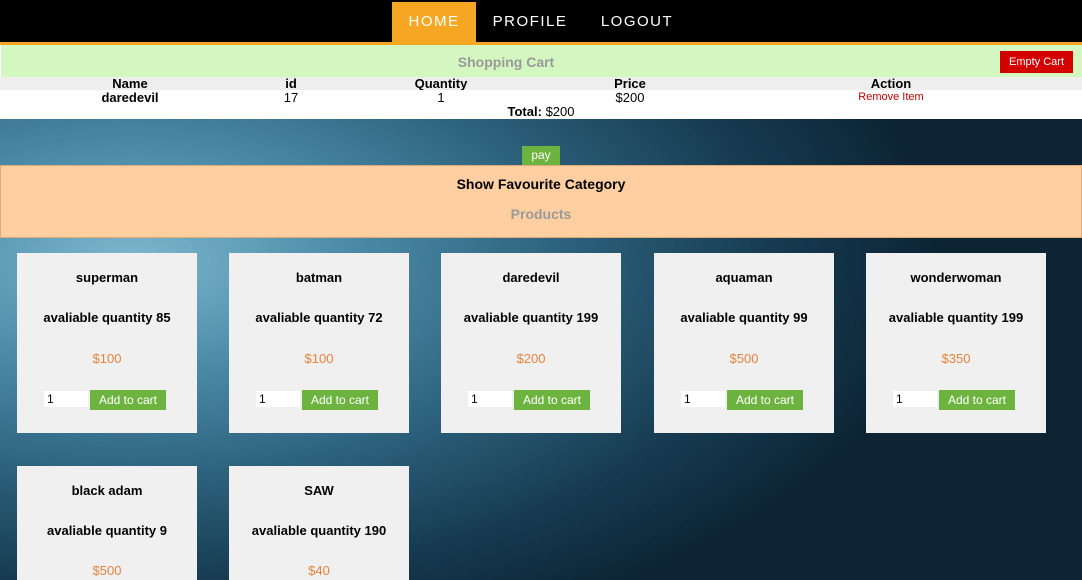  I want to click on product-name: aquaman, so click(744, 277).